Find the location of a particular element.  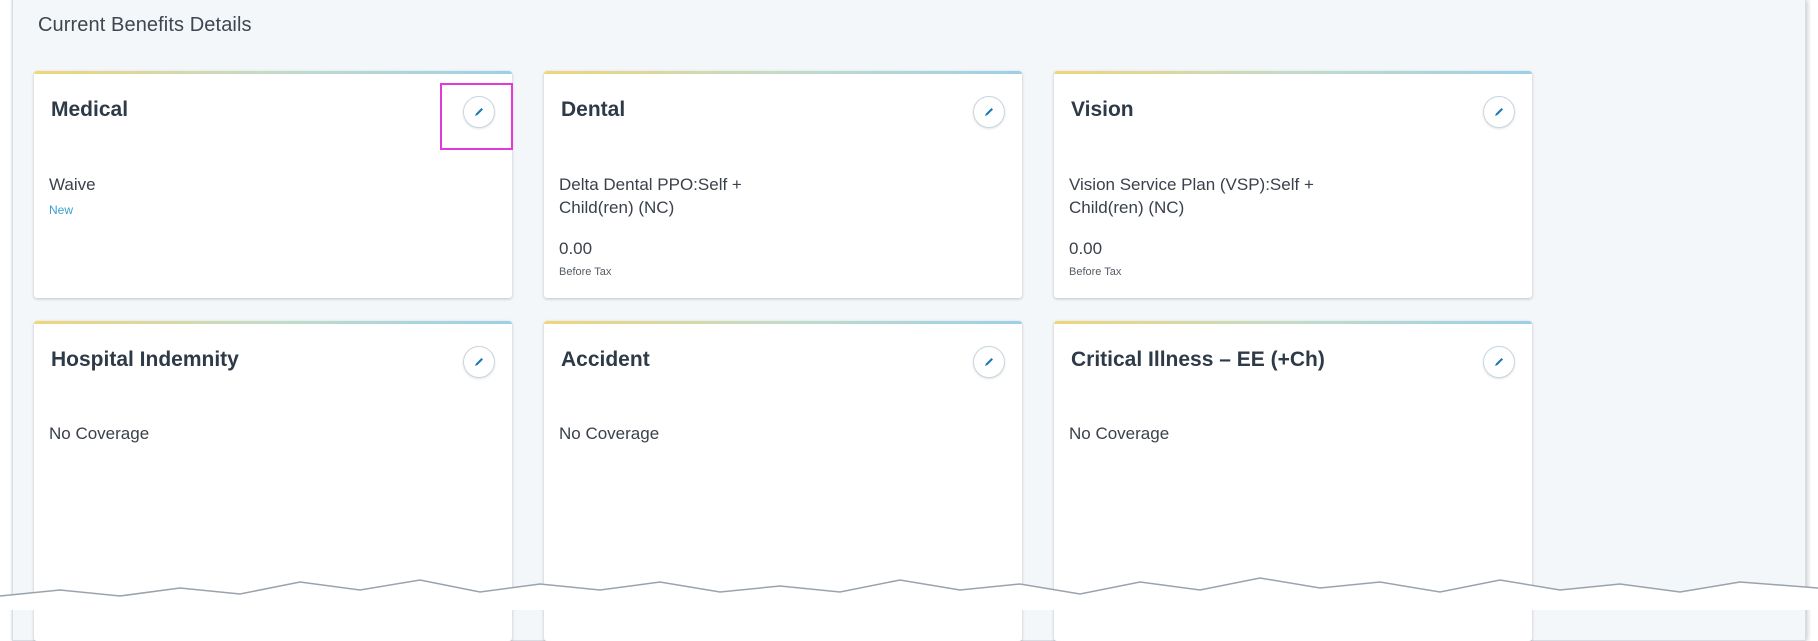

edit-accident-button is located at coordinates (989, 362).